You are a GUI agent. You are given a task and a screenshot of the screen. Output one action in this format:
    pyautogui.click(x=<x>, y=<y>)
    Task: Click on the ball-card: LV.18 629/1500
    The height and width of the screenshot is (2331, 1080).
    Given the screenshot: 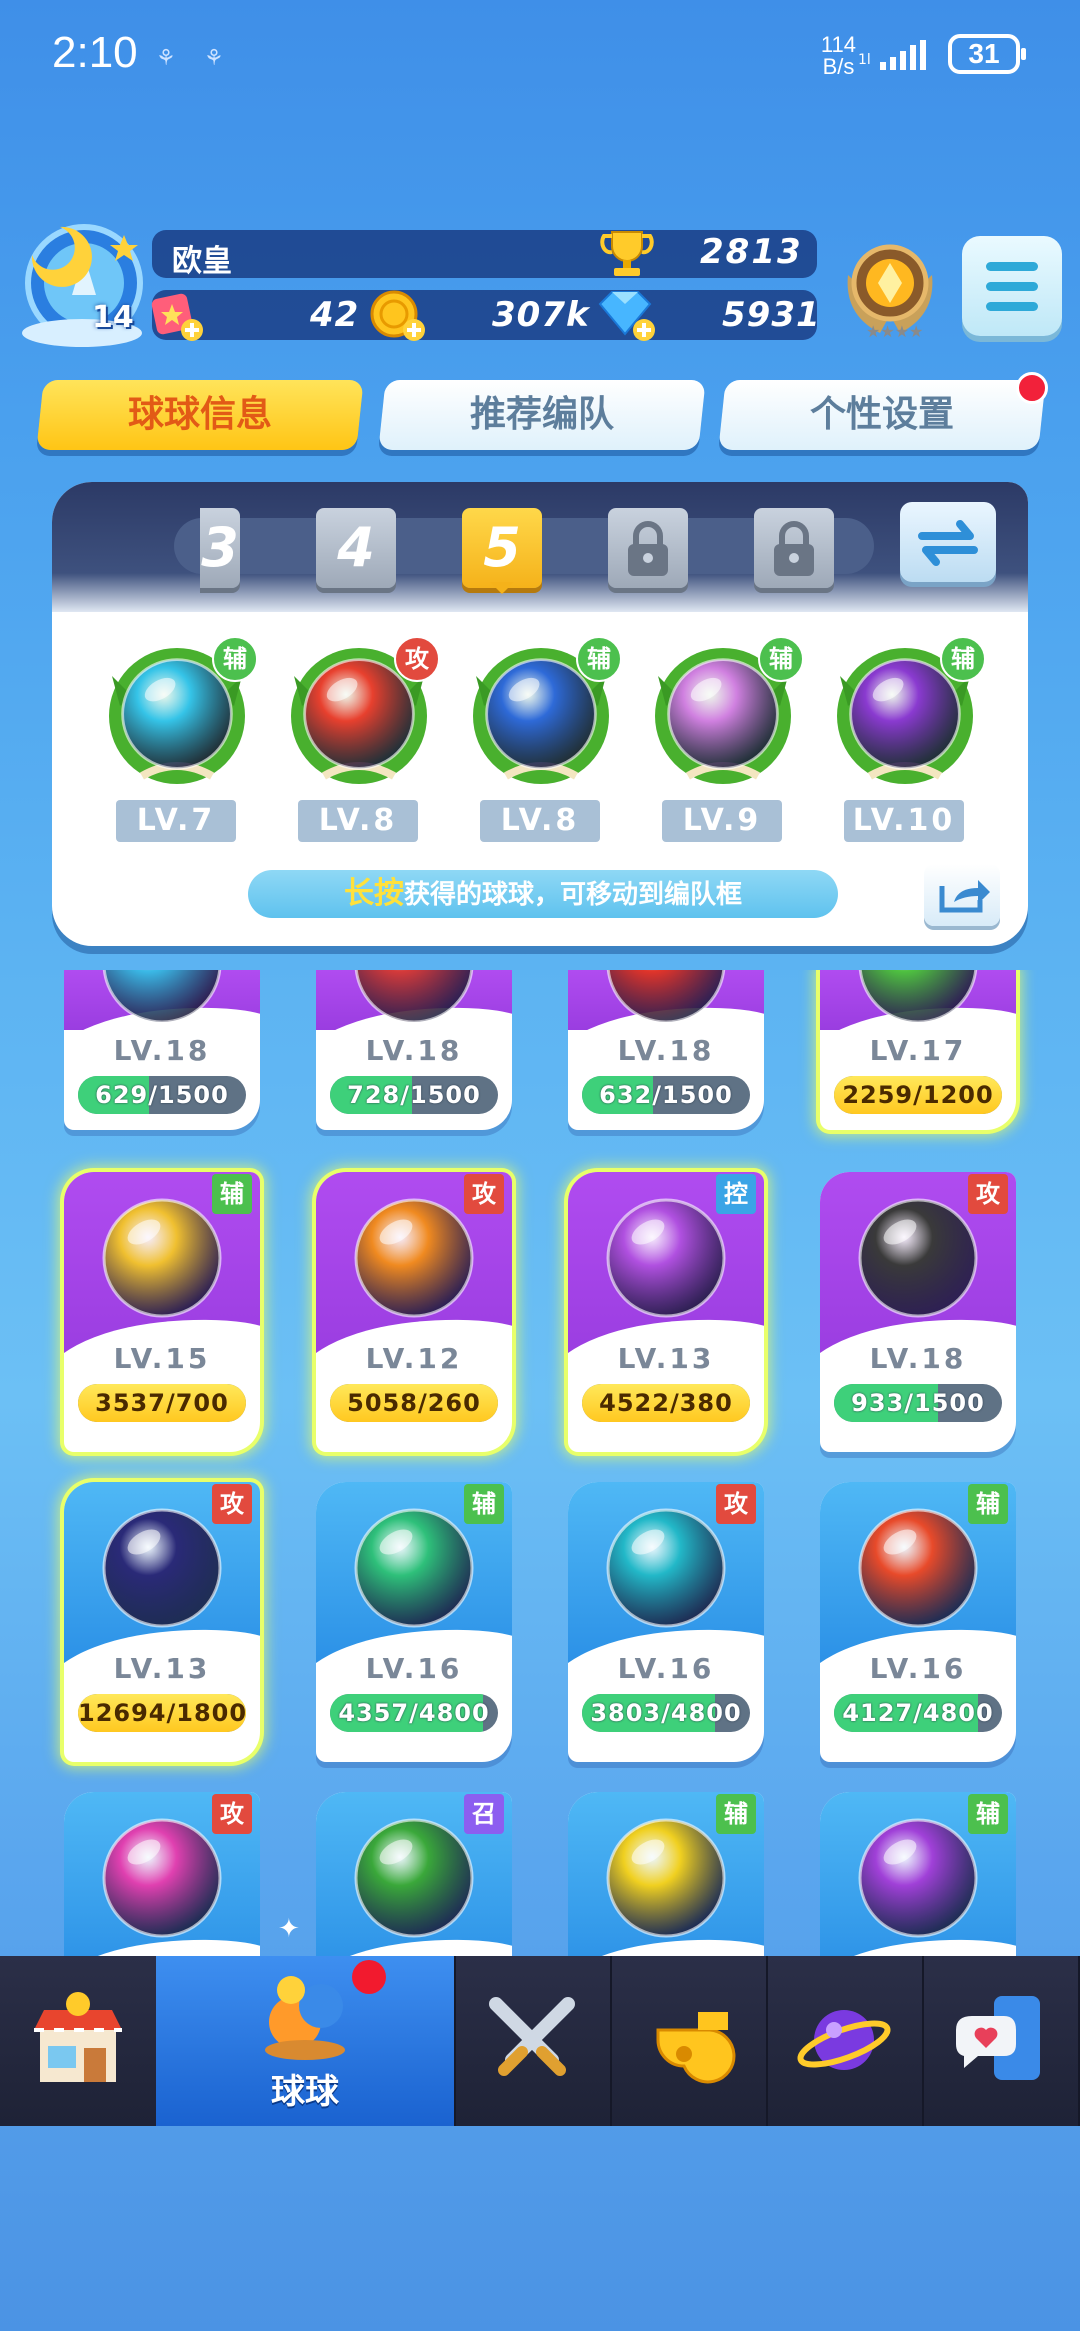 What is the action you would take?
    pyautogui.click(x=162, y=1050)
    